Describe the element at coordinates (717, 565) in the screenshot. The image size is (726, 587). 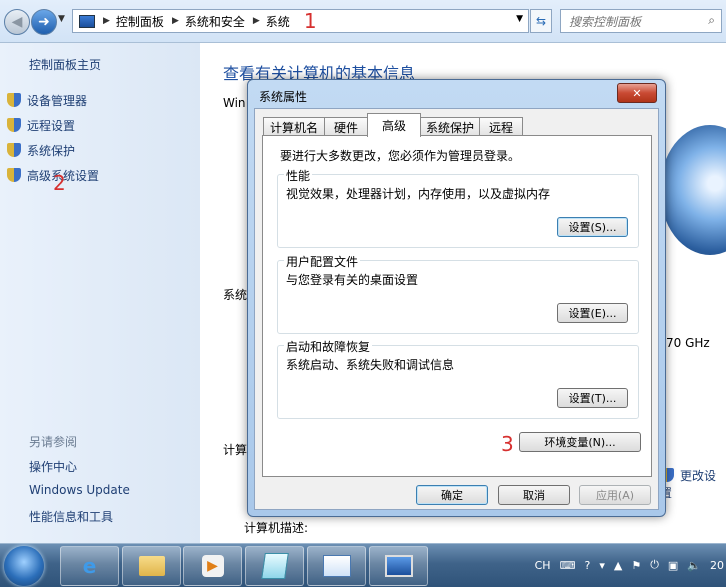
I see `clock: 20` at that location.